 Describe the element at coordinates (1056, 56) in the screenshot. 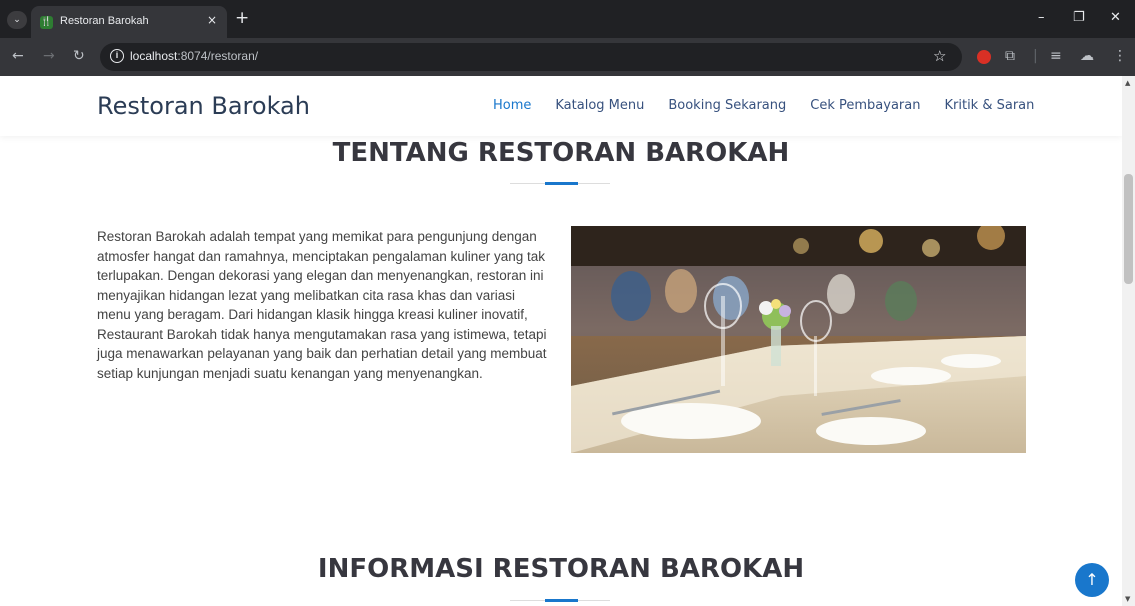

I see `reading-list-icon: ≡` at that location.